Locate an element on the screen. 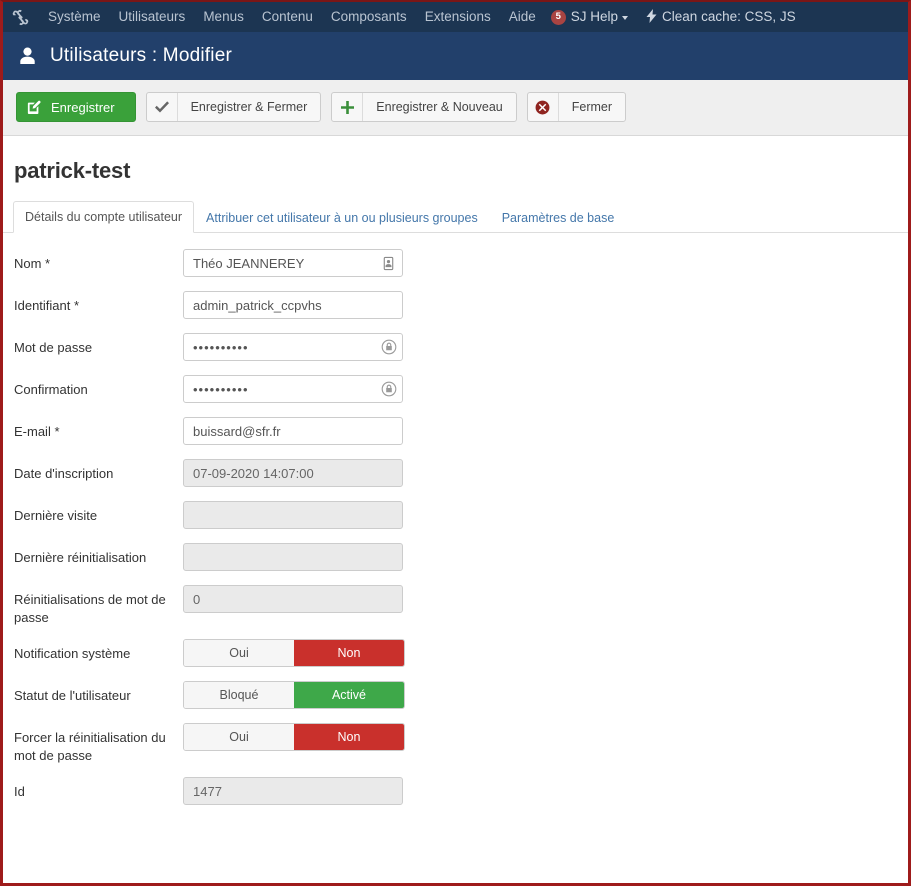 This screenshot has width=911, height=886. control-force-reset: Oui Non is located at coordinates (294, 737).